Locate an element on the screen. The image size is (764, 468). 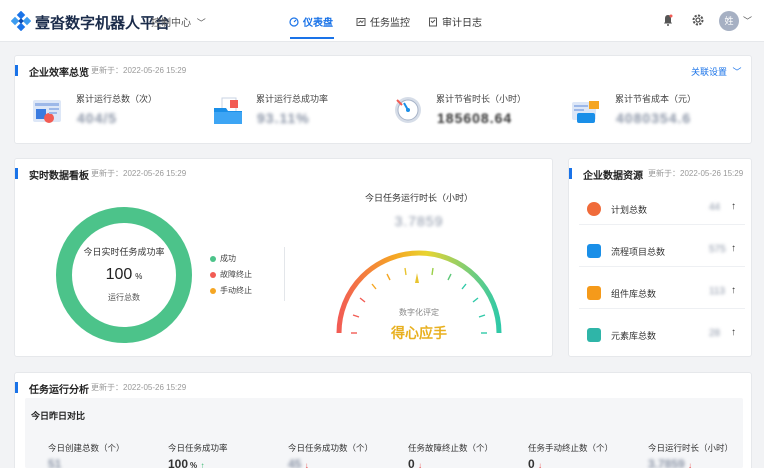
analysis-title: 任务运行分析 is located at coordinates (52, 388).